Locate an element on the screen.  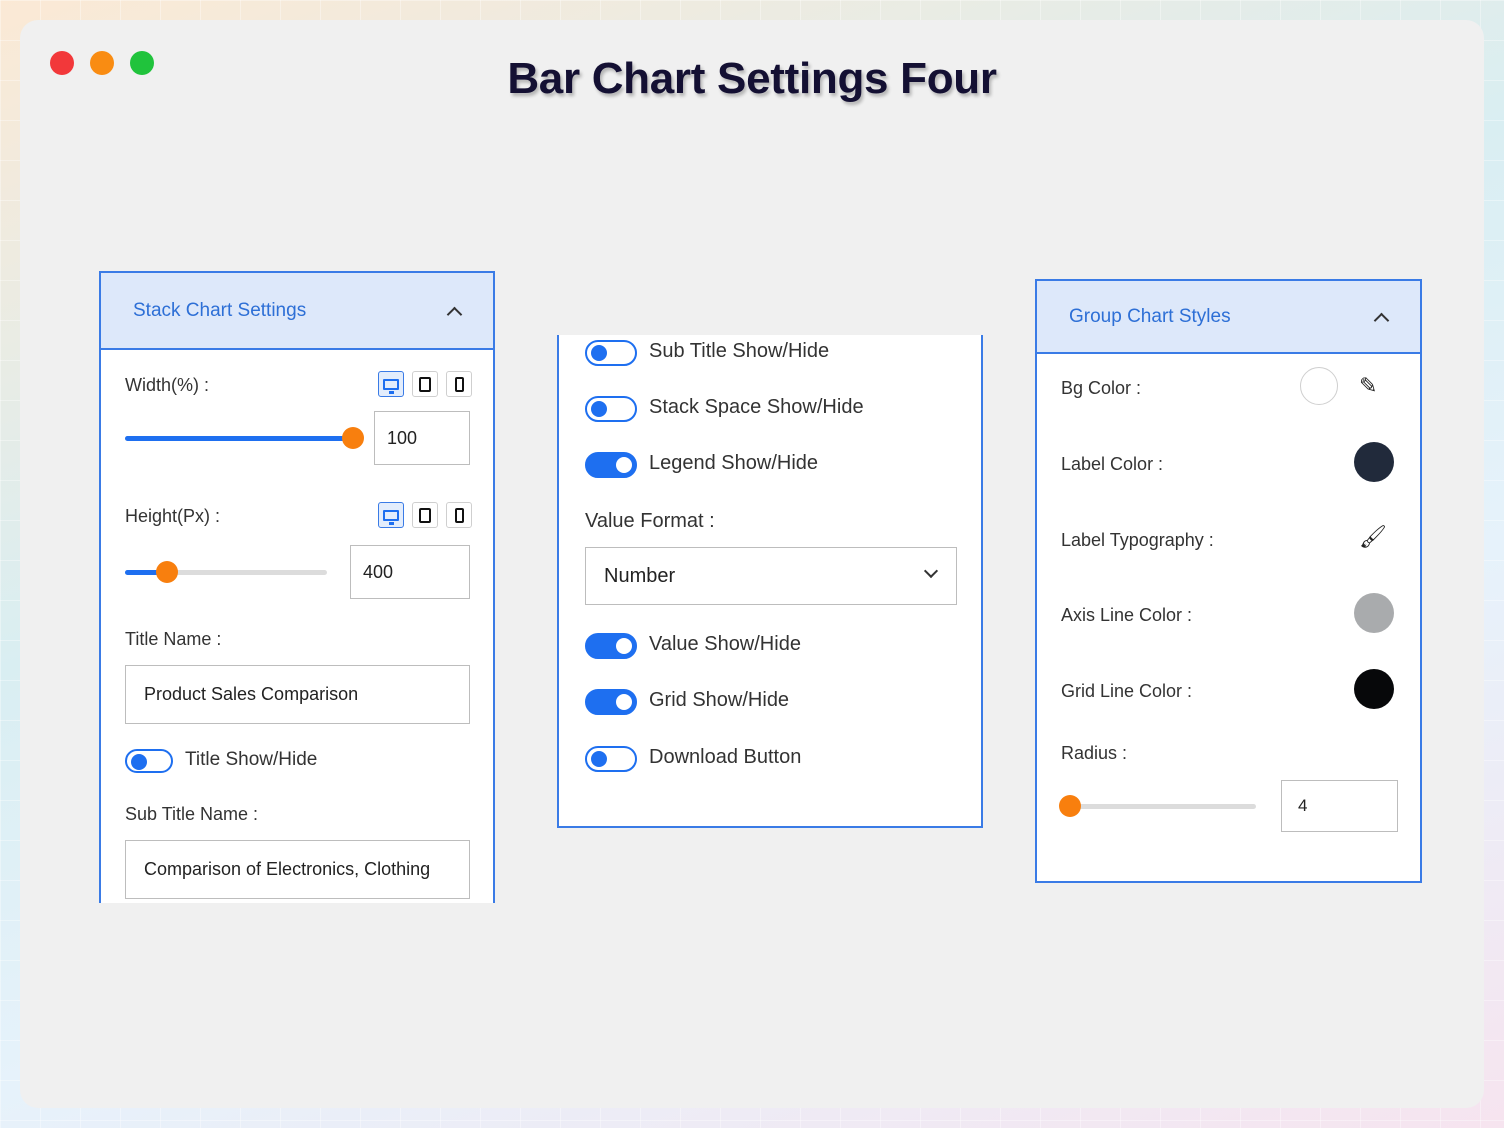
grid-toggle is located at coordinates (611, 702).